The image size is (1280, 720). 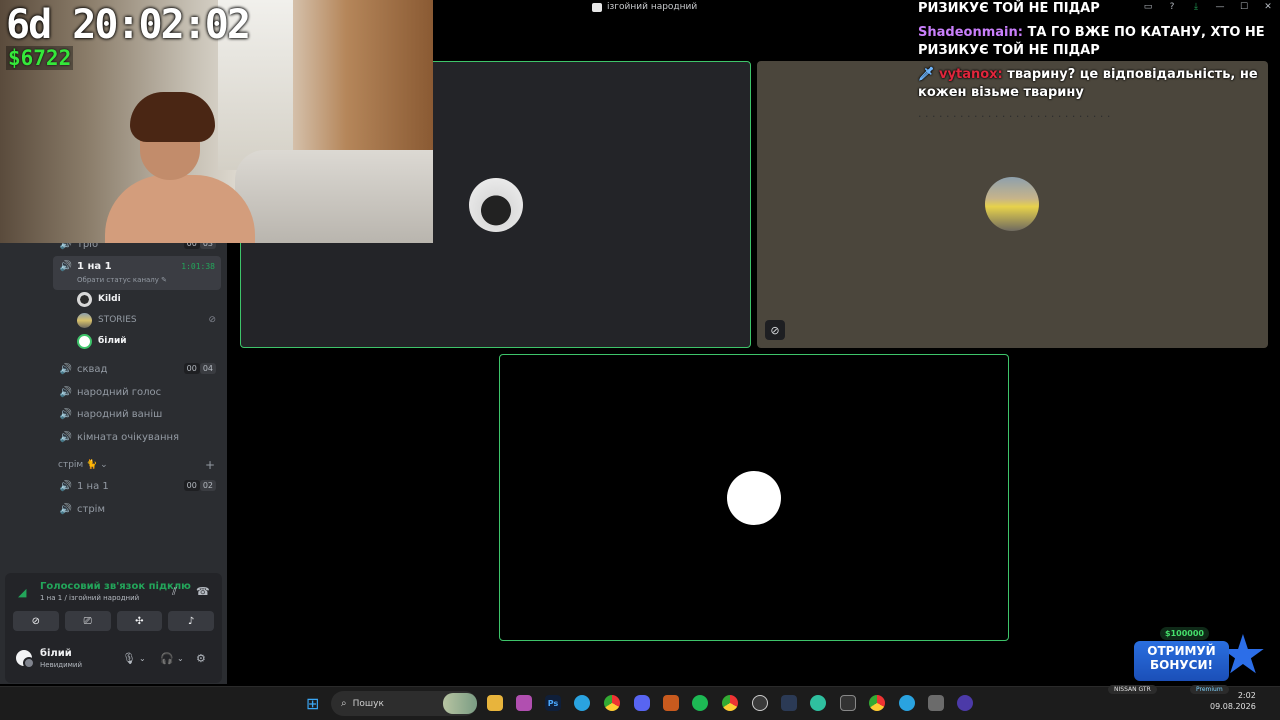 I want to click on channel-waiting-room: 🔊 кімната очікування, so click(x=137, y=437).